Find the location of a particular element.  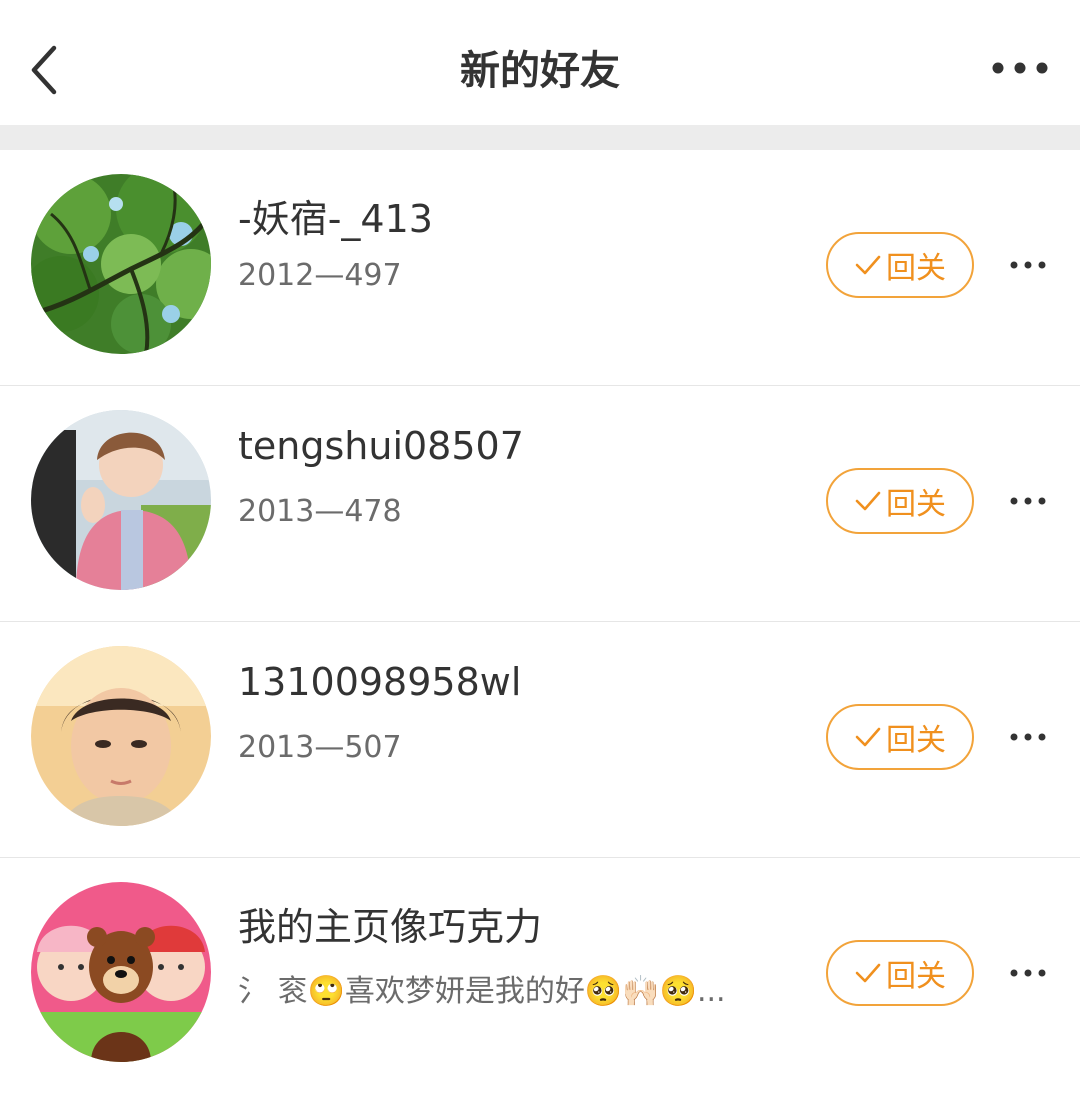

more-options-button is located at coordinates (1020, 68).